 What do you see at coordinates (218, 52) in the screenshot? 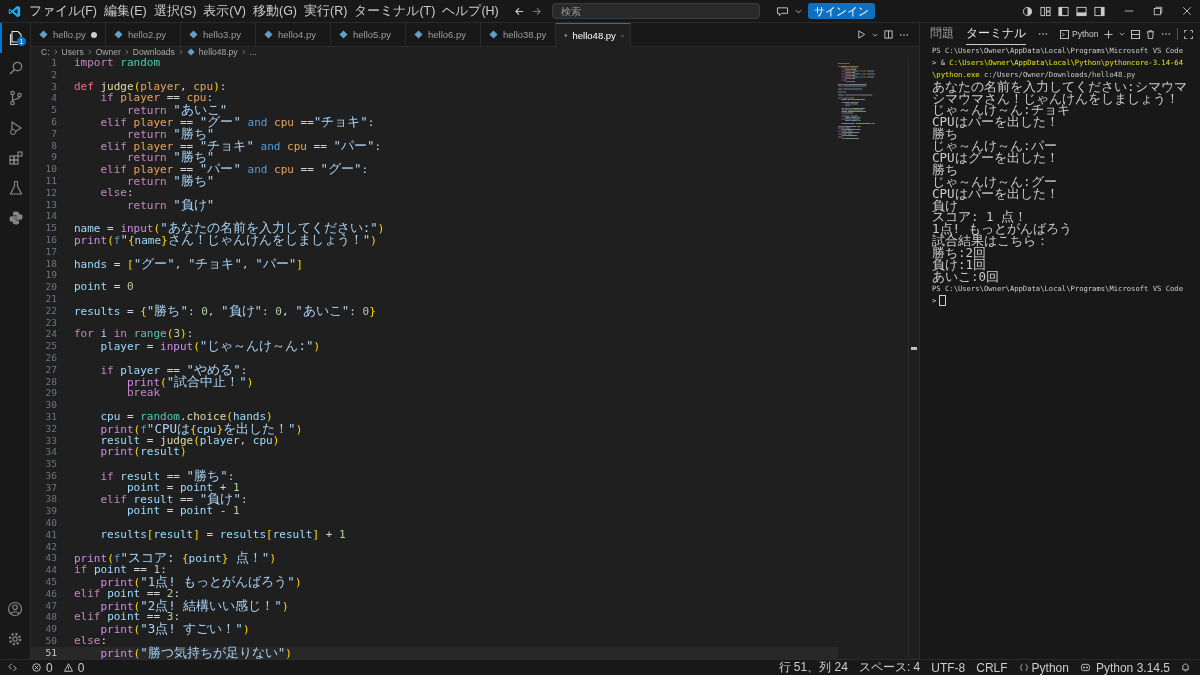
I see `breadcrumb-item: hello48.py` at bounding box center [218, 52].